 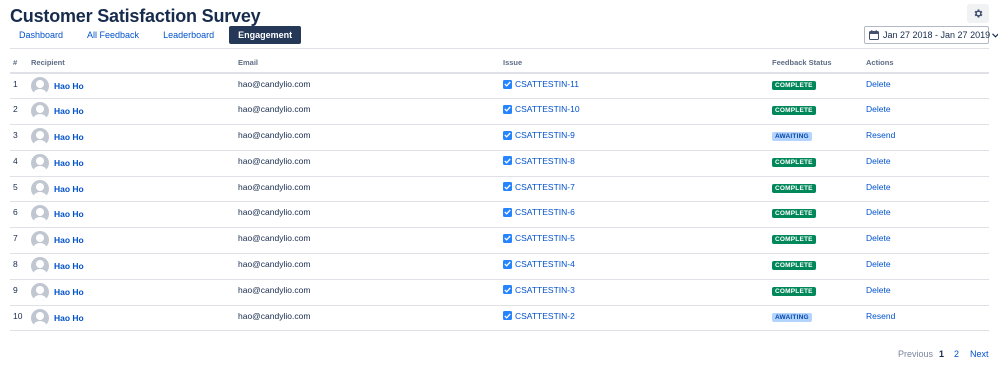 What do you see at coordinates (18, 315) in the screenshot?
I see `row-number-text: 10` at bounding box center [18, 315].